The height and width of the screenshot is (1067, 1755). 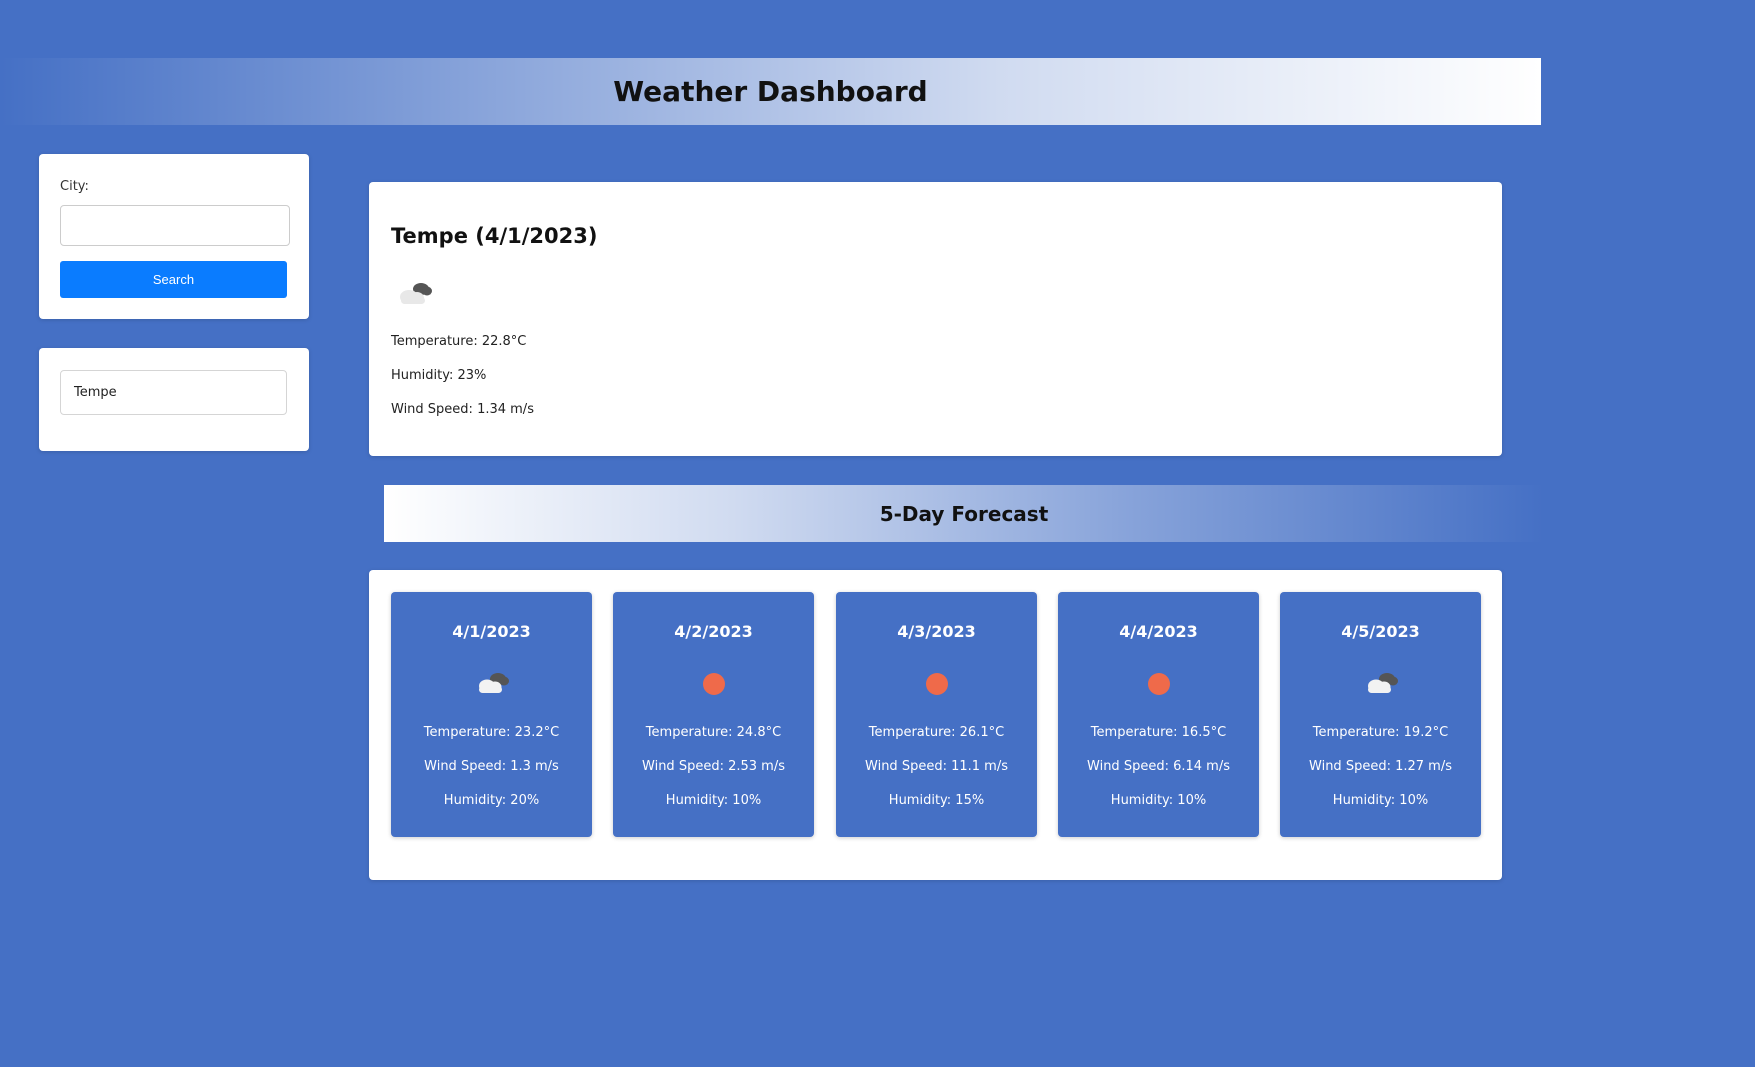 I want to click on forecast-wind-speed: Wind Speed: 11.1 m/s, so click(x=936, y=766).